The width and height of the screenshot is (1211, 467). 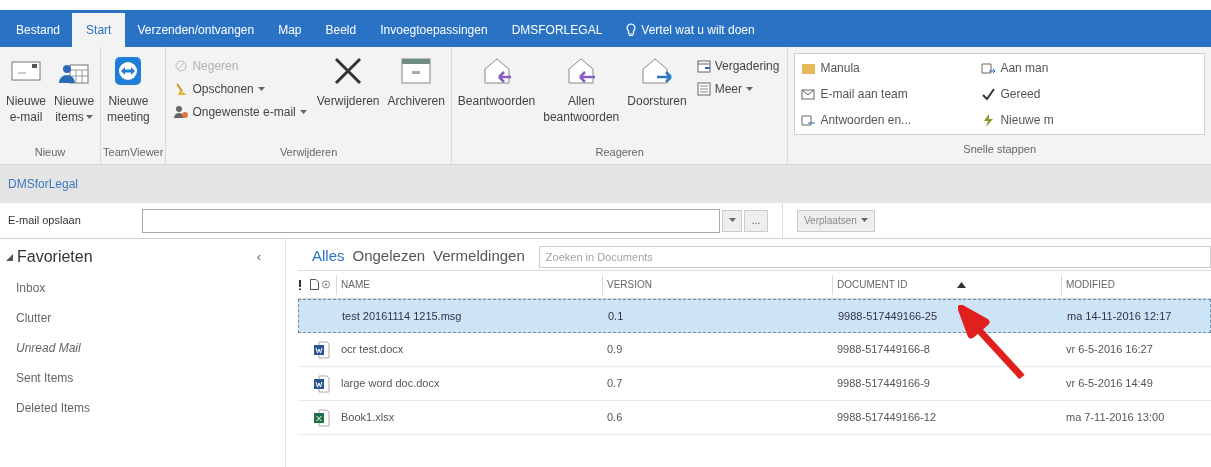 I want to click on column-header: DOCUMENT ID, so click(x=946, y=284).